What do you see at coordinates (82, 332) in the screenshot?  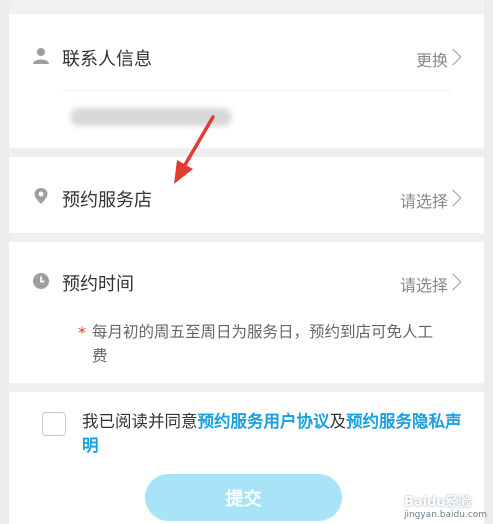 I see `required-asterisk: *` at bounding box center [82, 332].